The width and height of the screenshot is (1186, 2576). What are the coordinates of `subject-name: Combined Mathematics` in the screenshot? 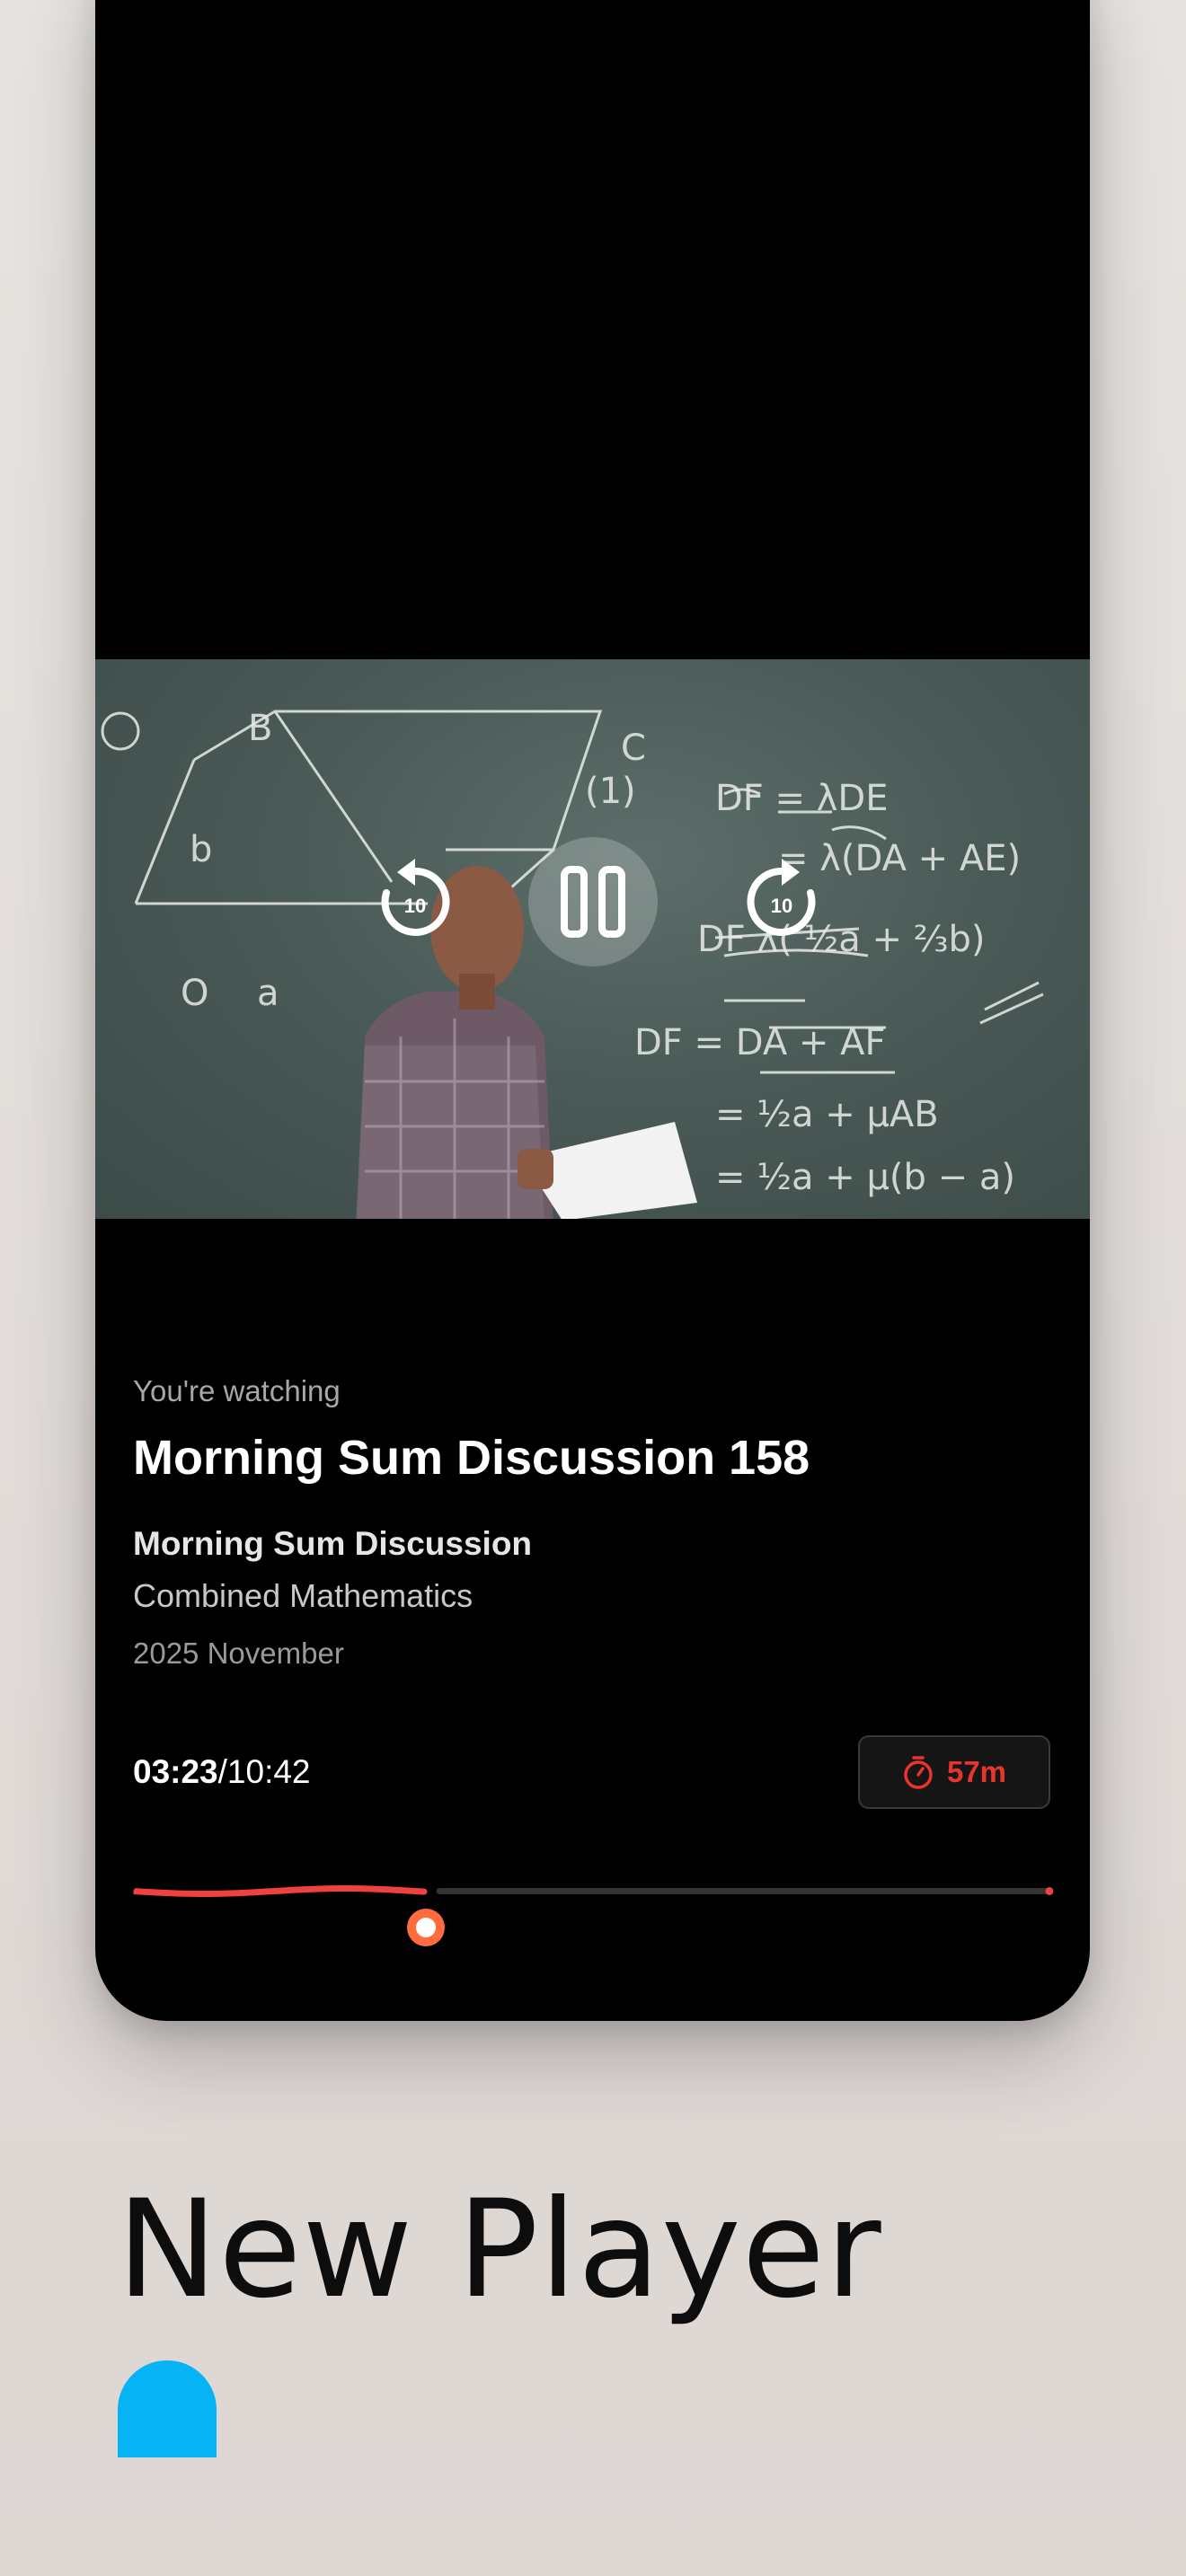 It's located at (303, 1595).